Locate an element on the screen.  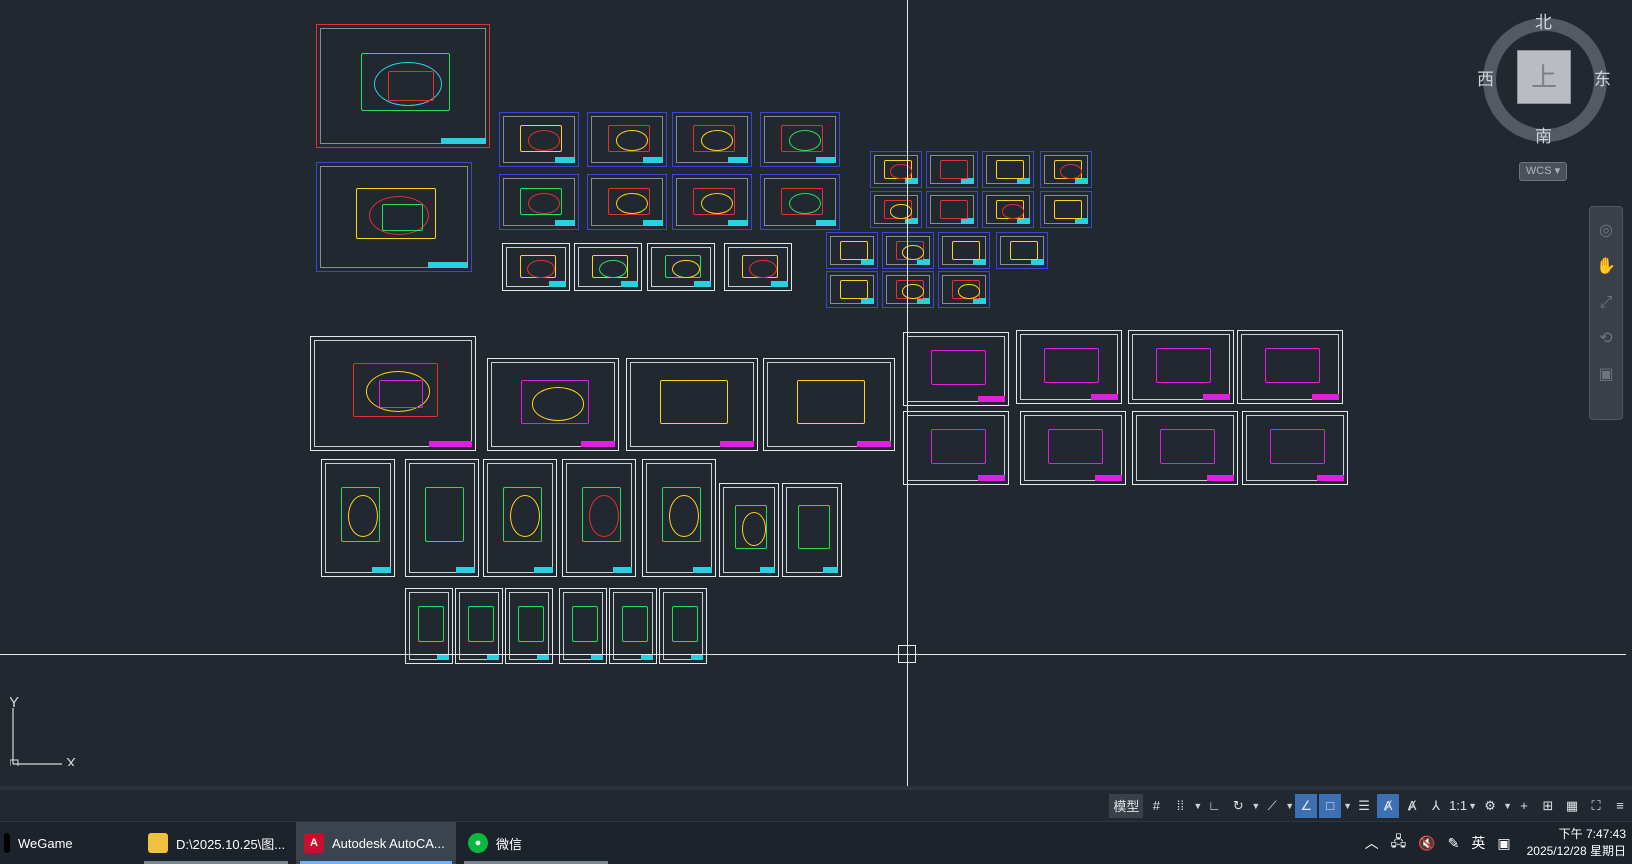
ime-mode-icon: ▣ is located at coordinates (1503, 843).